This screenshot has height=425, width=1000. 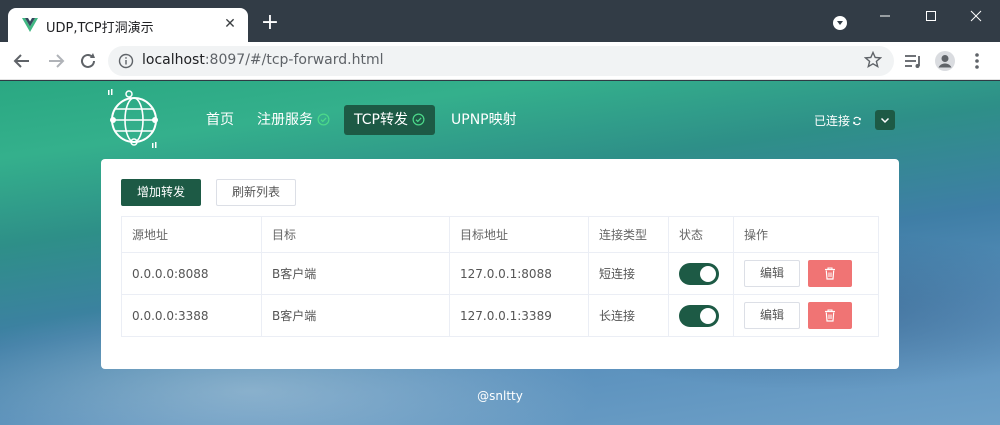 I want to click on url-path: :8097/#/tcp-forward.html, so click(x=294, y=60).